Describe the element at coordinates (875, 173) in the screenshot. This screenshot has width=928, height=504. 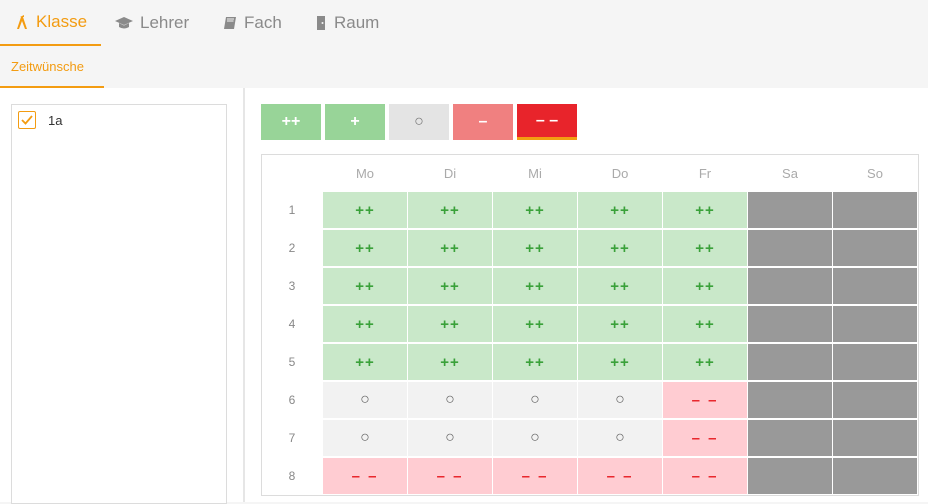
I see `day-header: So` at that location.